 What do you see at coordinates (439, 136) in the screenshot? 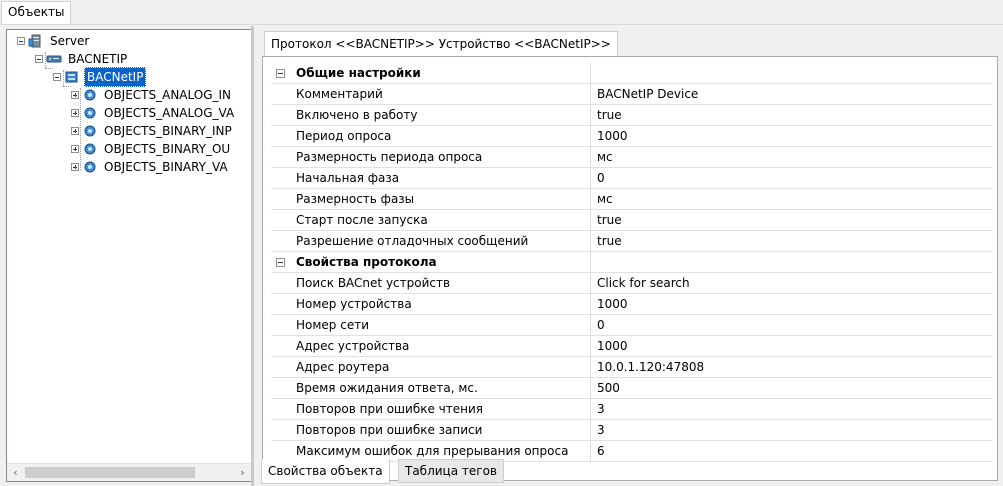
I see `property-name: Период опроса` at bounding box center [439, 136].